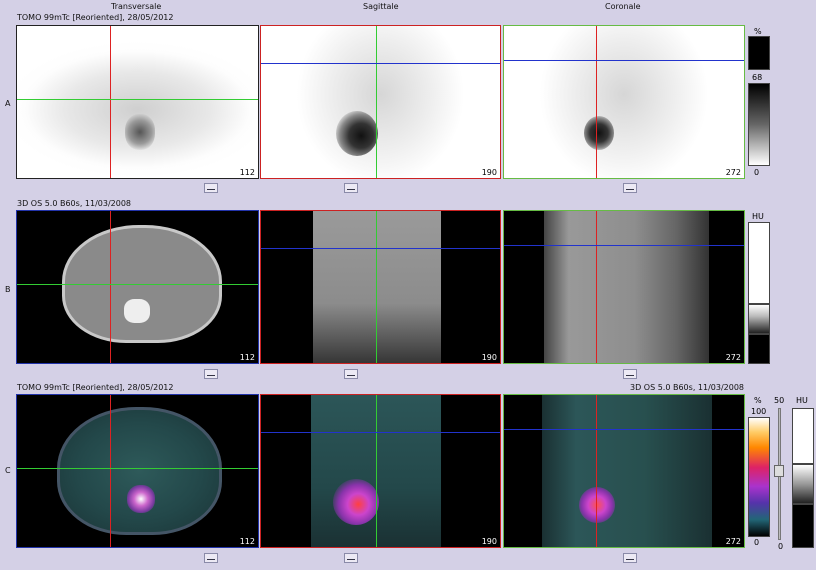 Image resolution: width=816 pixels, height=570 pixels. I want to click on series-label-fusion-nm: TOMO 99mTc [Reoriented], 28/05/2012, so click(95, 387).